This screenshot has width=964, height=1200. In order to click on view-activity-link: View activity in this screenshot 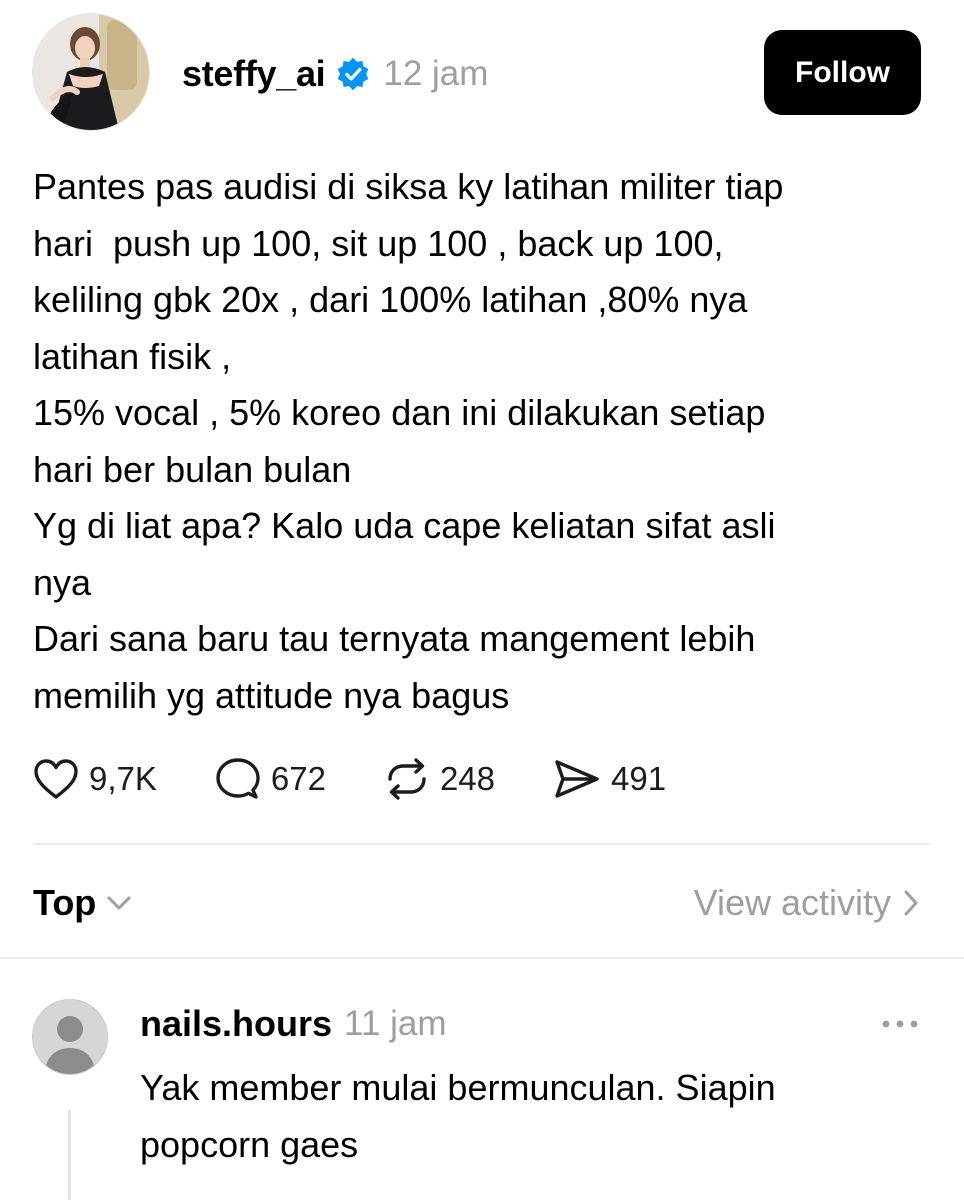, I will do `click(806, 903)`.